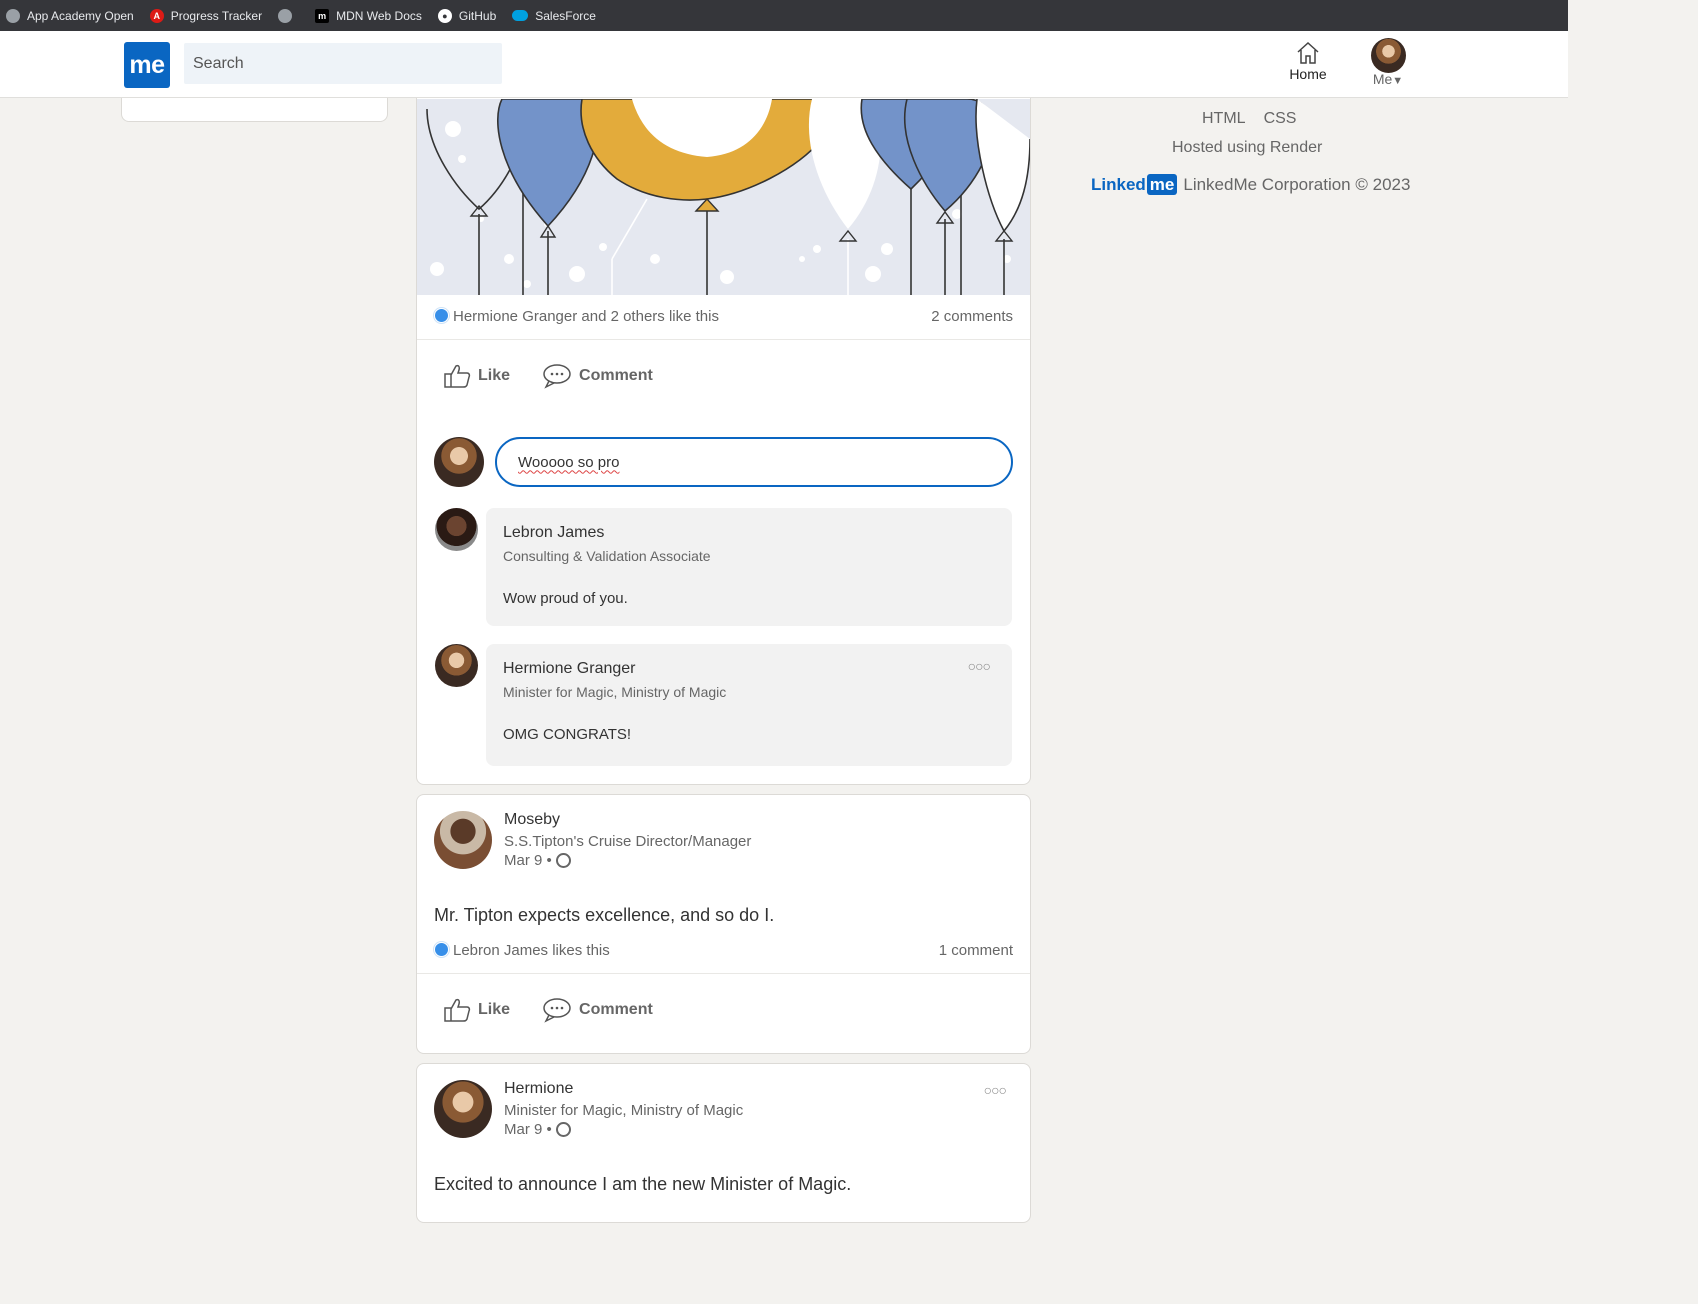 The height and width of the screenshot is (1304, 1698). What do you see at coordinates (1308, 52) in the screenshot?
I see `home-icon` at bounding box center [1308, 52].